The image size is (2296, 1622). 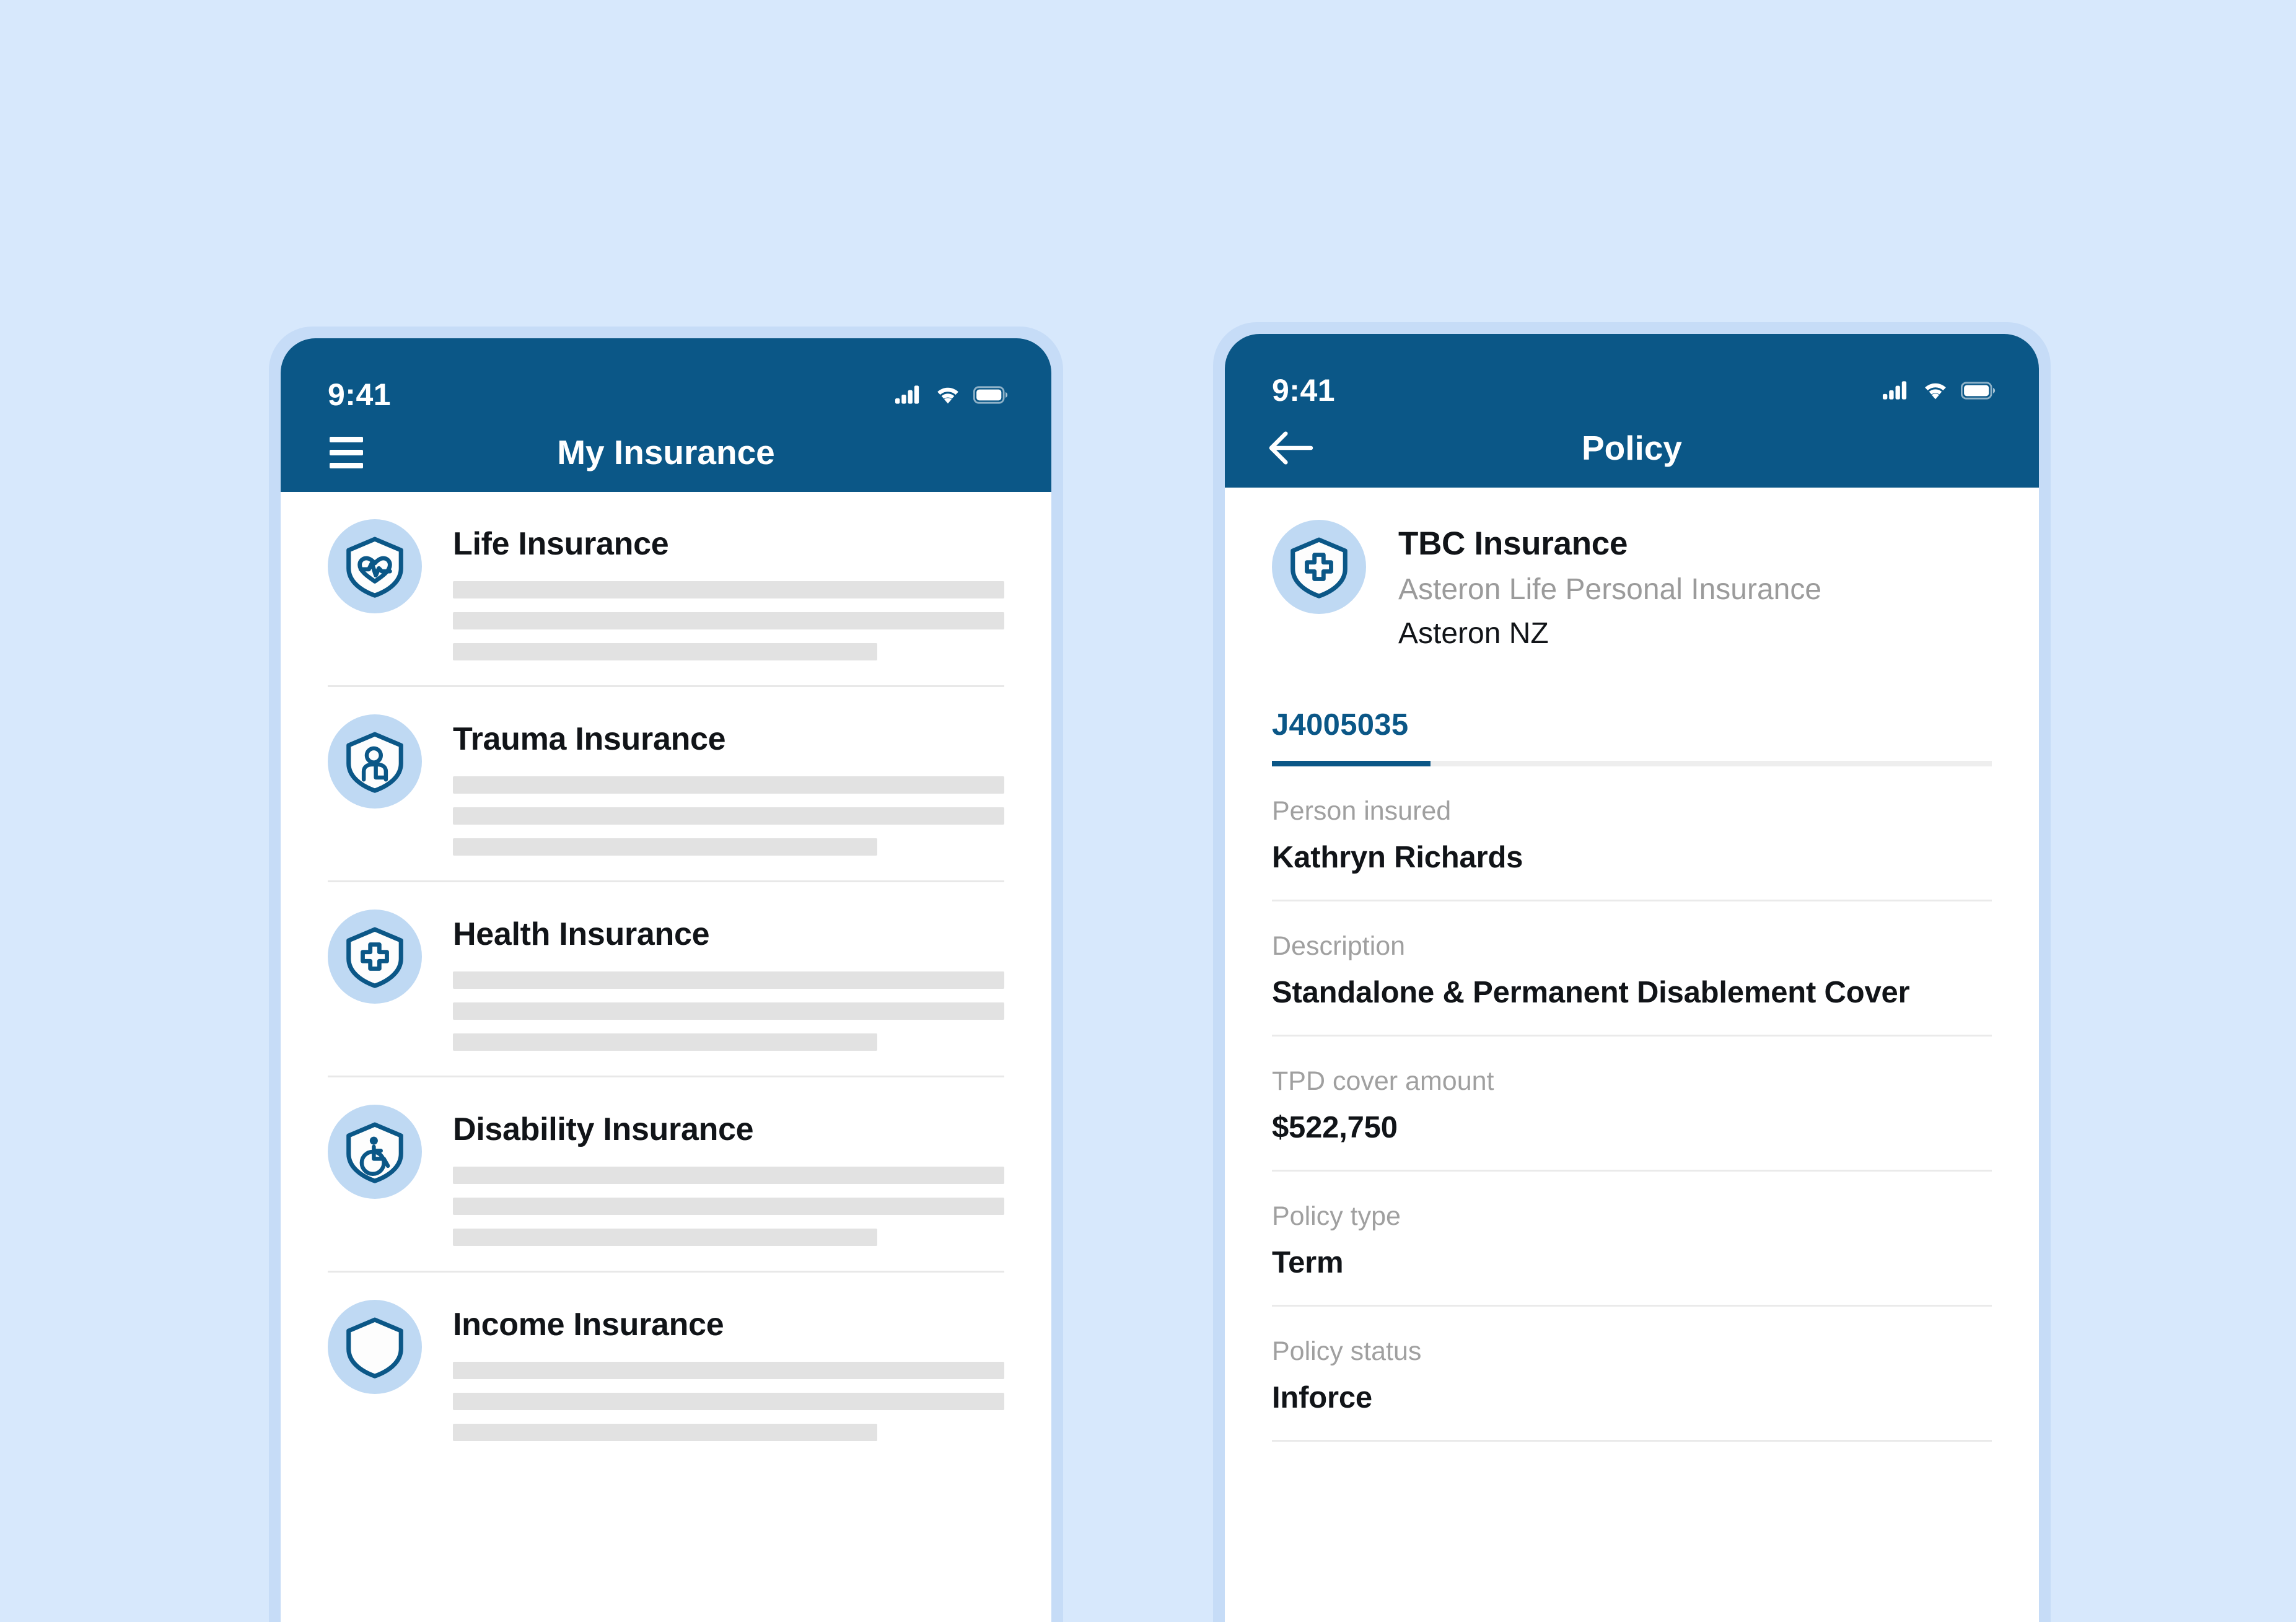 I want to click on list-item-body: Disability Insurance, so click(x=728, y=1176).